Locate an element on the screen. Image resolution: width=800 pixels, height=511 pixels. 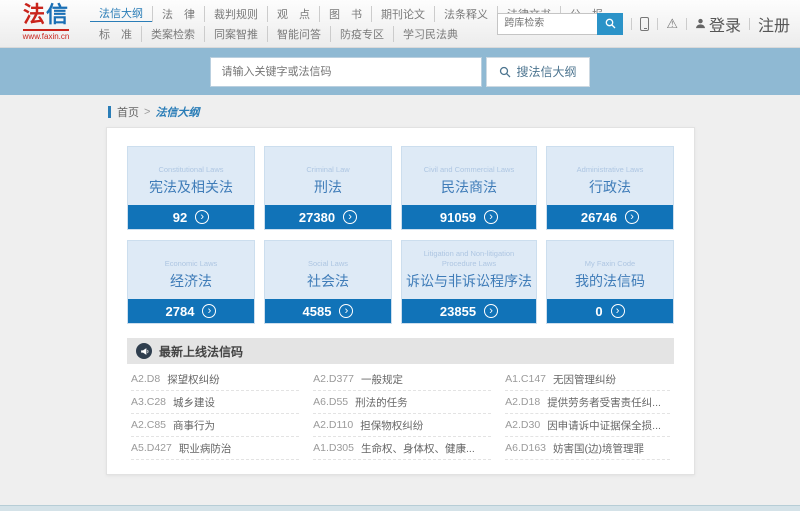
card-top: Constitutional Laws 宪法及相关法 is located at coordinates (191, 176).